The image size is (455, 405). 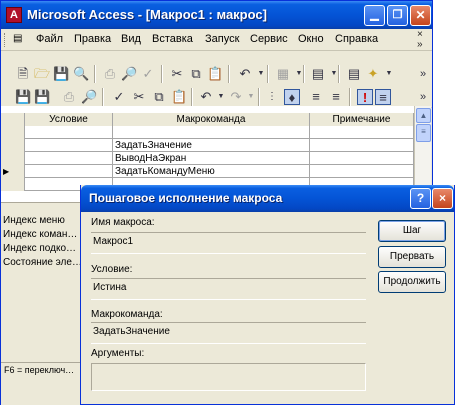 I want to click on action-field: ЗадатьЗначение, so click(x=228, y=333).